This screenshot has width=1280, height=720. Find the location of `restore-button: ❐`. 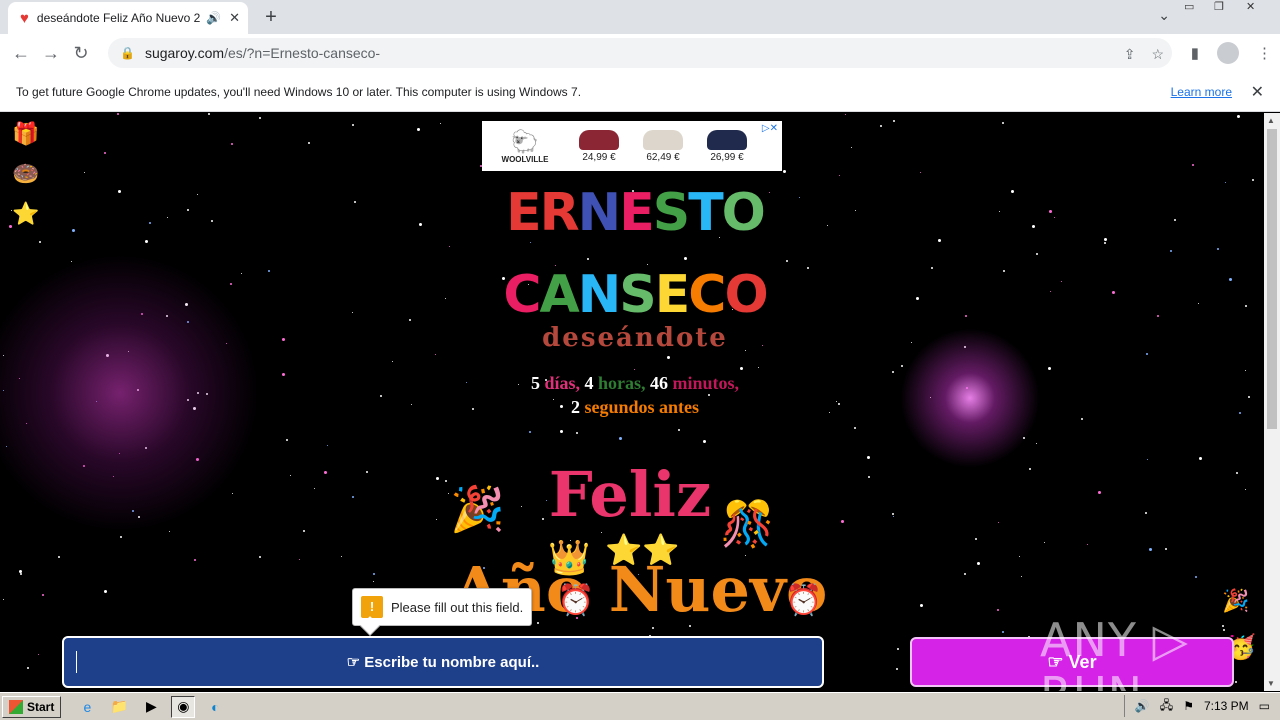

restore-button: ❐ is located at coordinates (1219, 9).